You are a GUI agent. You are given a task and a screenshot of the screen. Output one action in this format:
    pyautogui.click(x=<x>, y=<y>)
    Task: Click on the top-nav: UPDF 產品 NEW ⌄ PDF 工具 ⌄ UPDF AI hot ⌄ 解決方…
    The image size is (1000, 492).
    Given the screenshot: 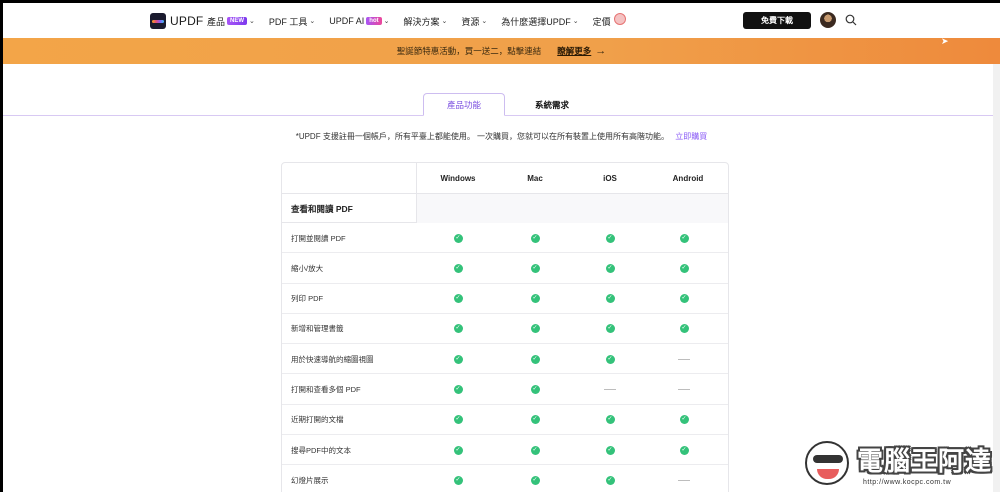 What is the action you would take?
    pyautogui.click(x=501, y=20)
    